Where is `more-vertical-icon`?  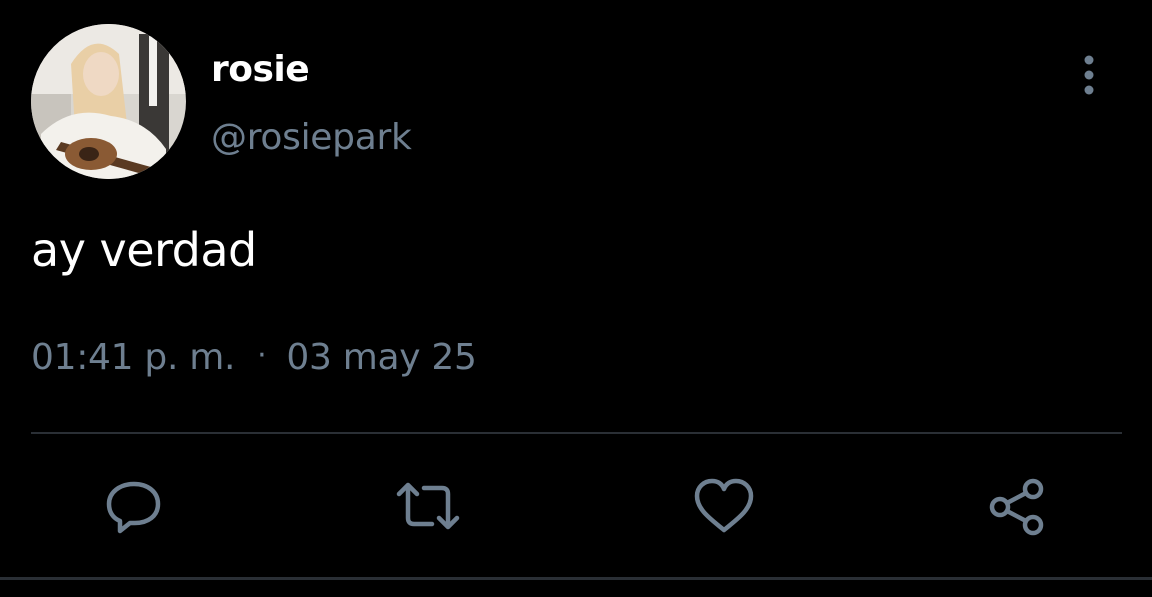 more-vertical-icon is located at coordinates (1089, 75).